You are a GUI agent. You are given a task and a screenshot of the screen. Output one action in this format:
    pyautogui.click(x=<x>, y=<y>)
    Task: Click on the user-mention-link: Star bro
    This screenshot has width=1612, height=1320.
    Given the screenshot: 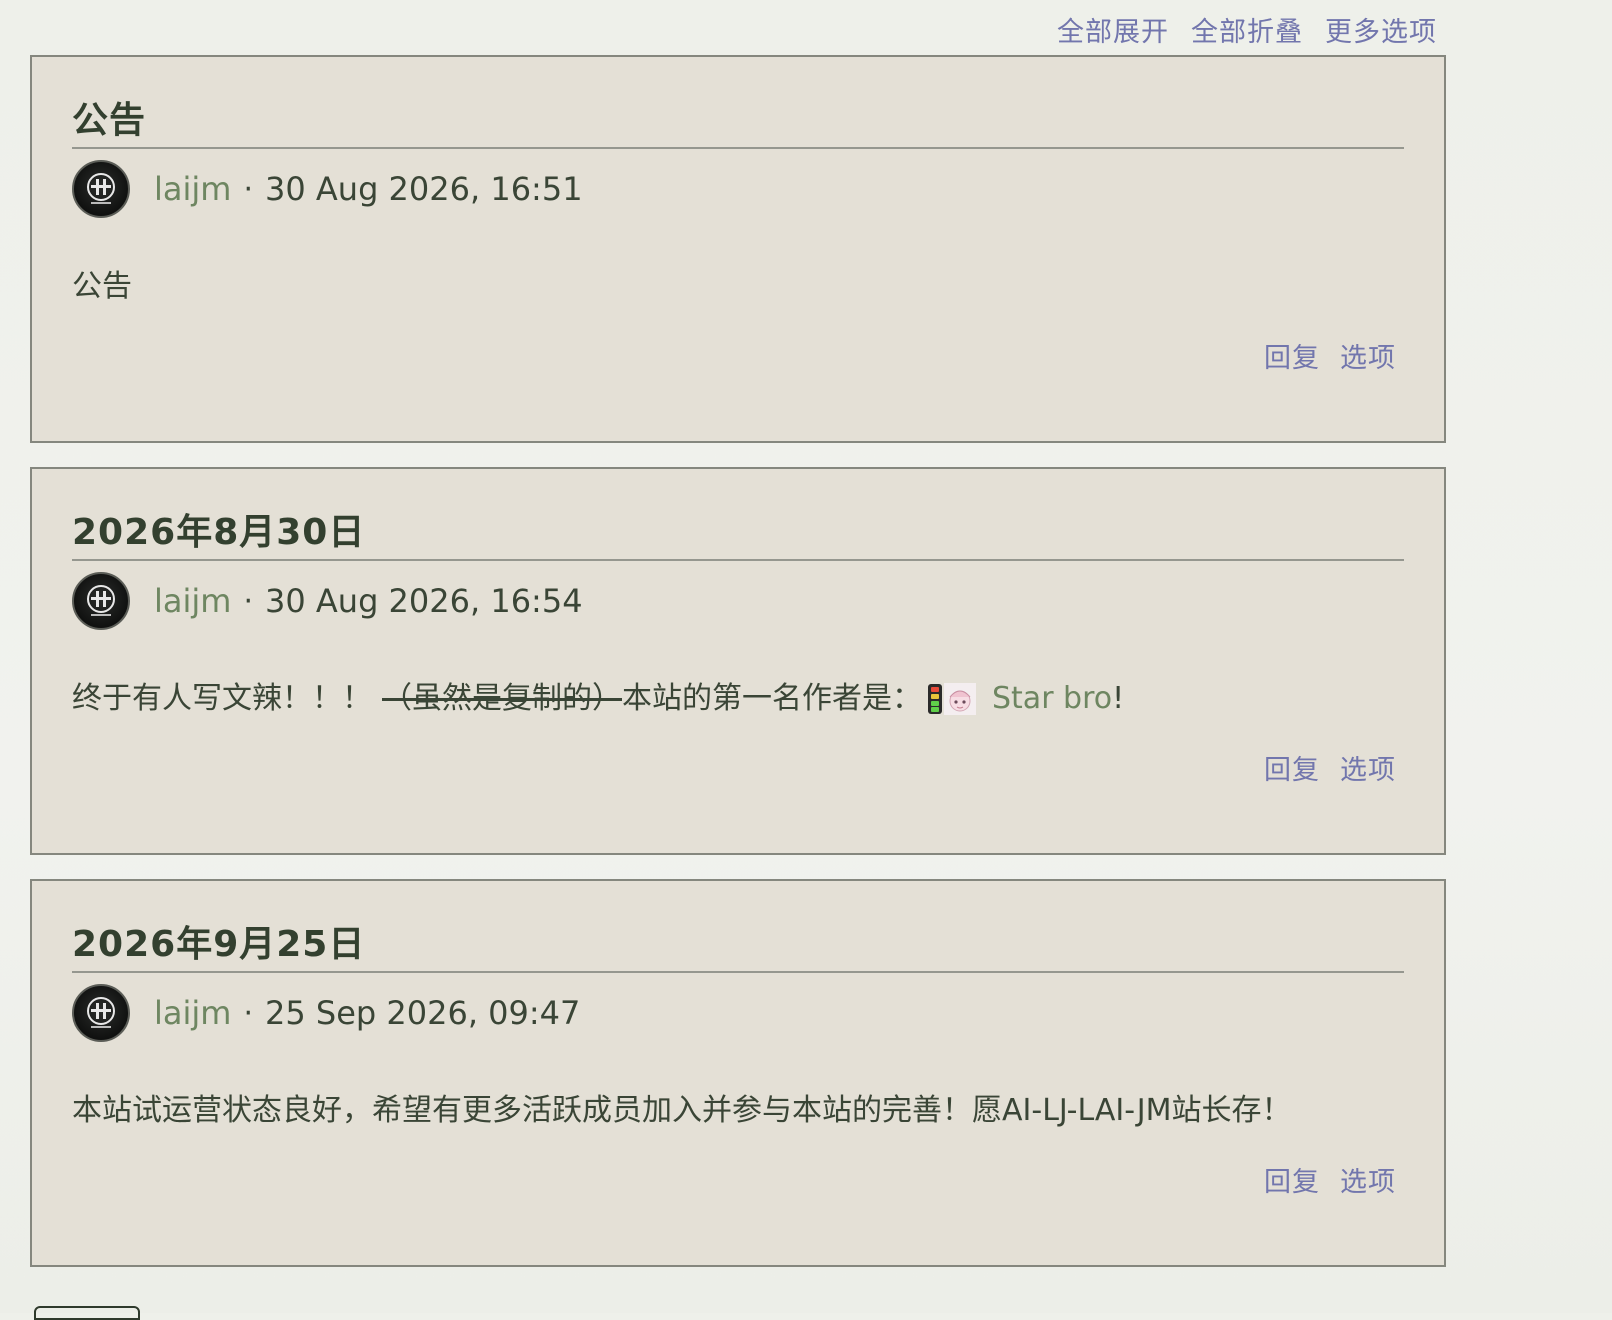 What is the action you would take?
    pyautogui.click(x=1052, y=699)
    